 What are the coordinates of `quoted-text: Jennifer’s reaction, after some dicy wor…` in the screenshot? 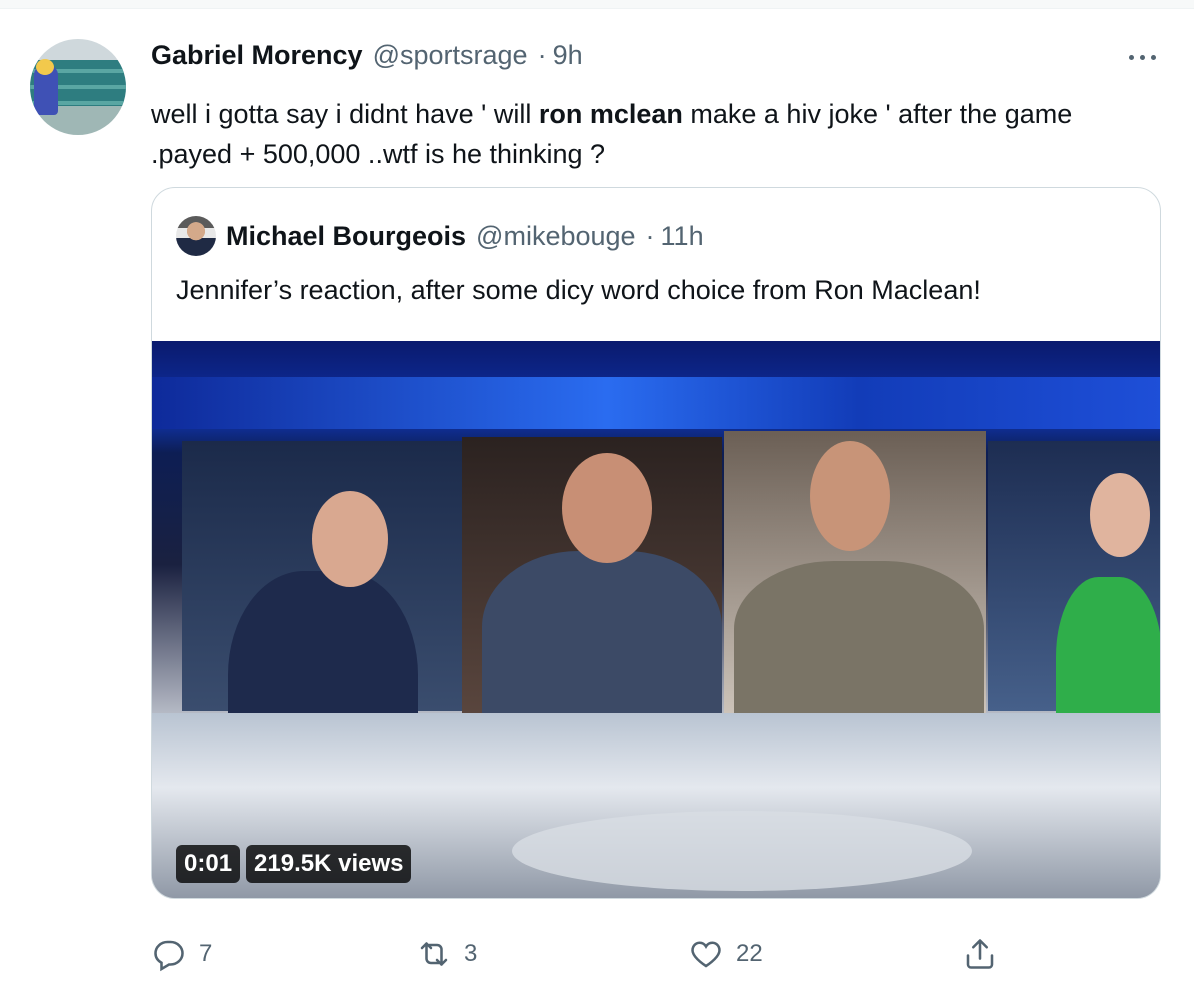 It's located at (578, 290).